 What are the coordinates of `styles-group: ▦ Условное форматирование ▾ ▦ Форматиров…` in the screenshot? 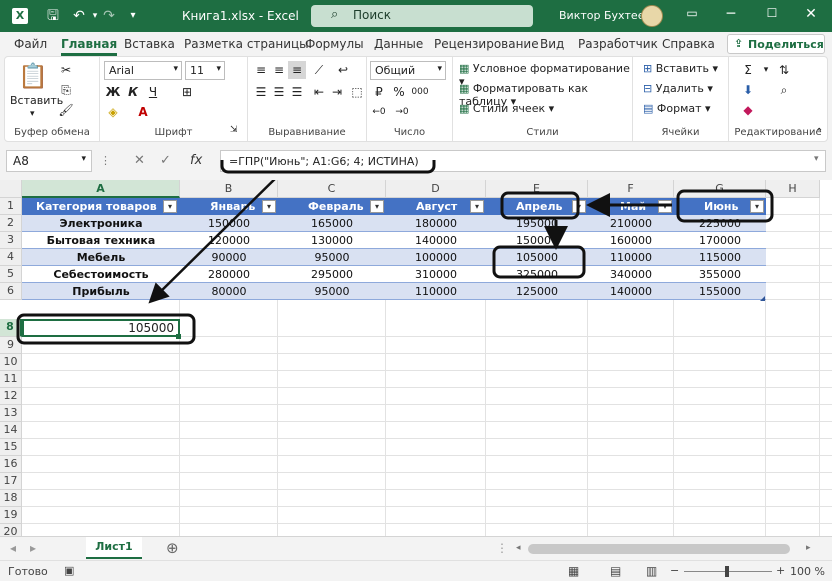 It's located at (543, 99).